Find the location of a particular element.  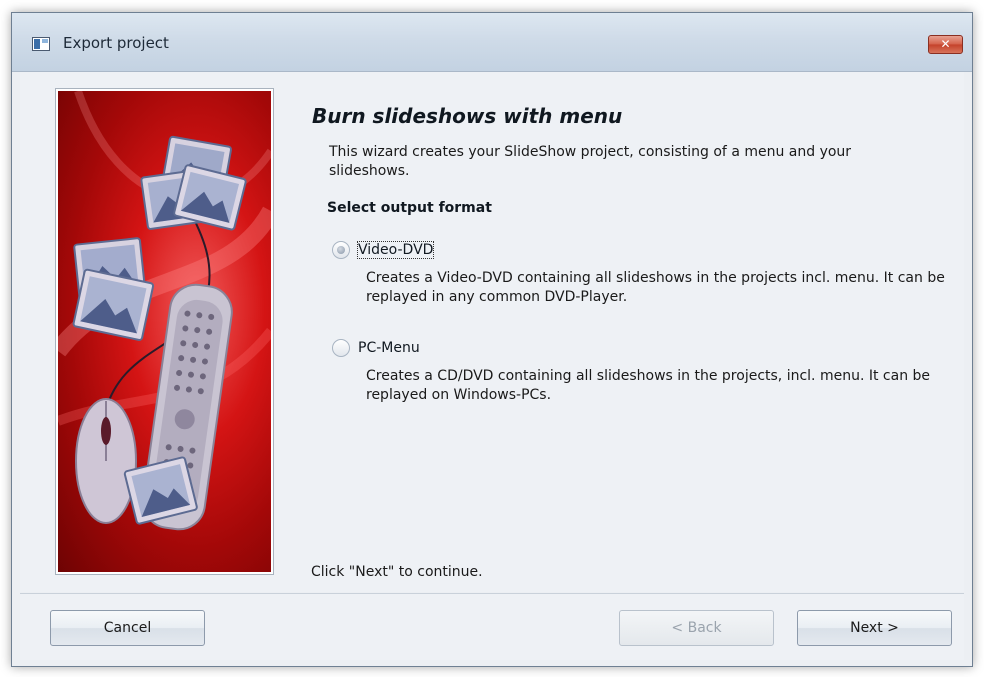

back-button: < Back is located at coordinates (696, 628).